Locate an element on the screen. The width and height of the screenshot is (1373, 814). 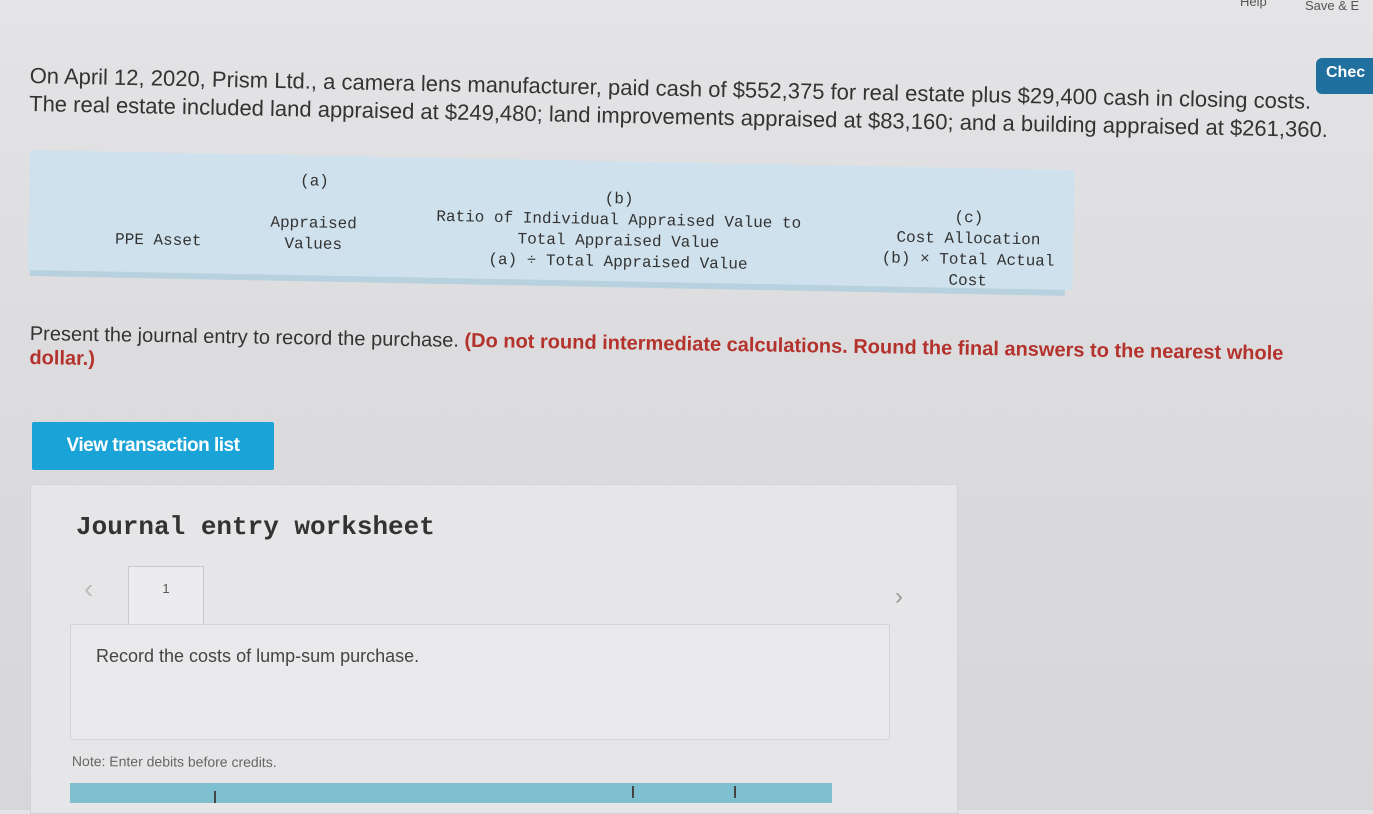
save-exit-button: Save & E is located at coordinates (1332, 6).